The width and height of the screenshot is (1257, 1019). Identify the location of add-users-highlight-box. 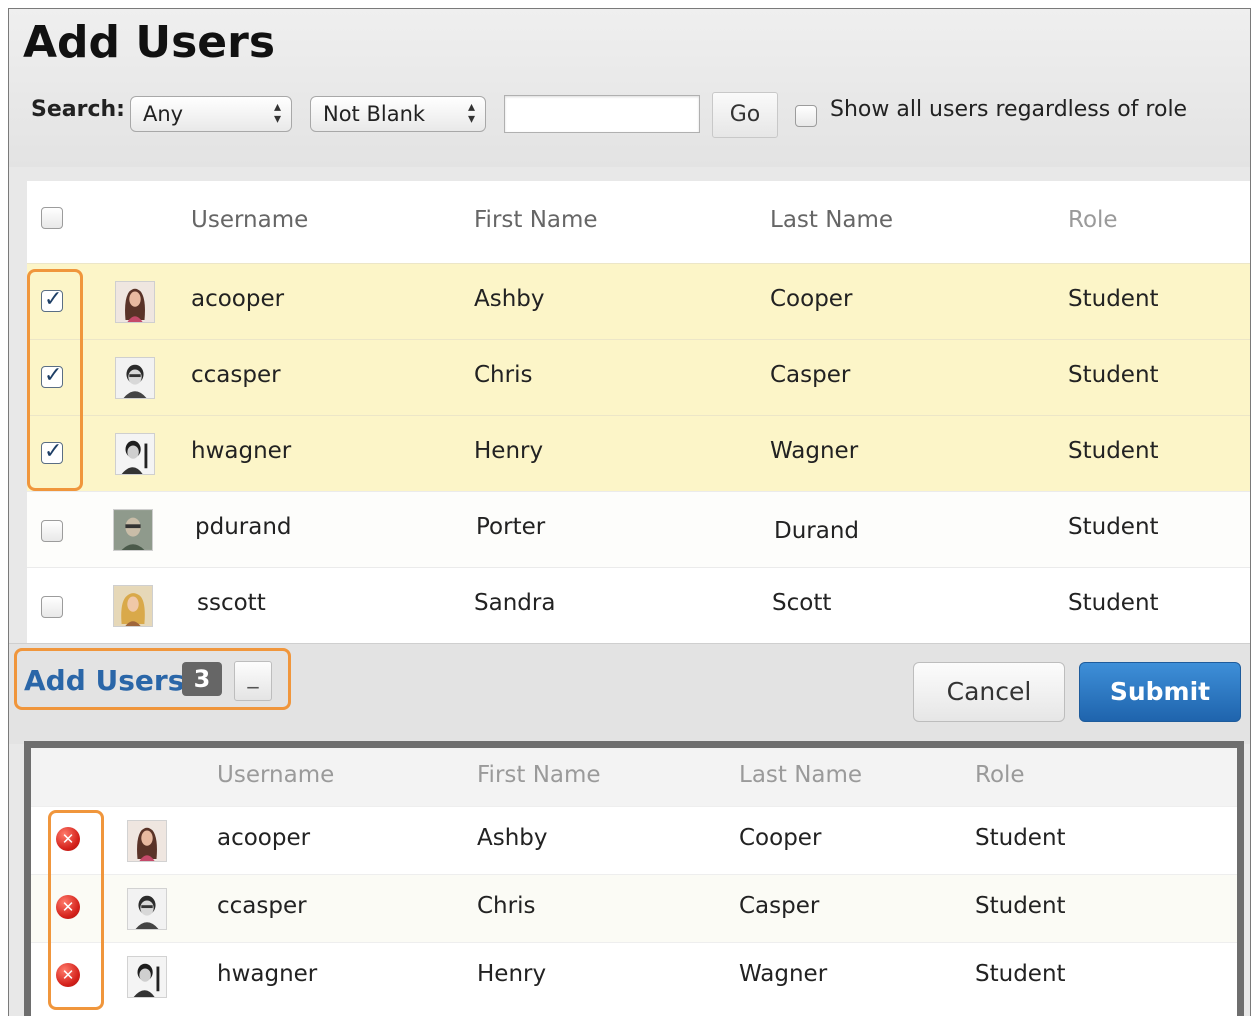
(152, 679).